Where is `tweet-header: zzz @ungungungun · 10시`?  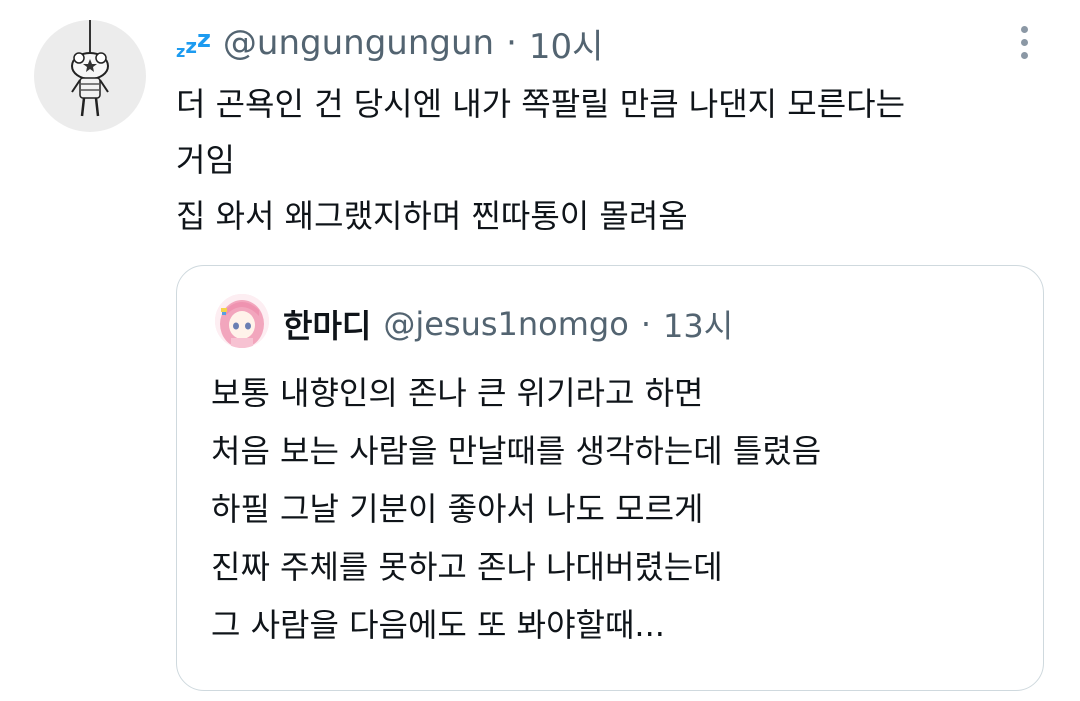 tweet-header: zzz @ungungungun · 10시 is located at coordinates (390, 43).